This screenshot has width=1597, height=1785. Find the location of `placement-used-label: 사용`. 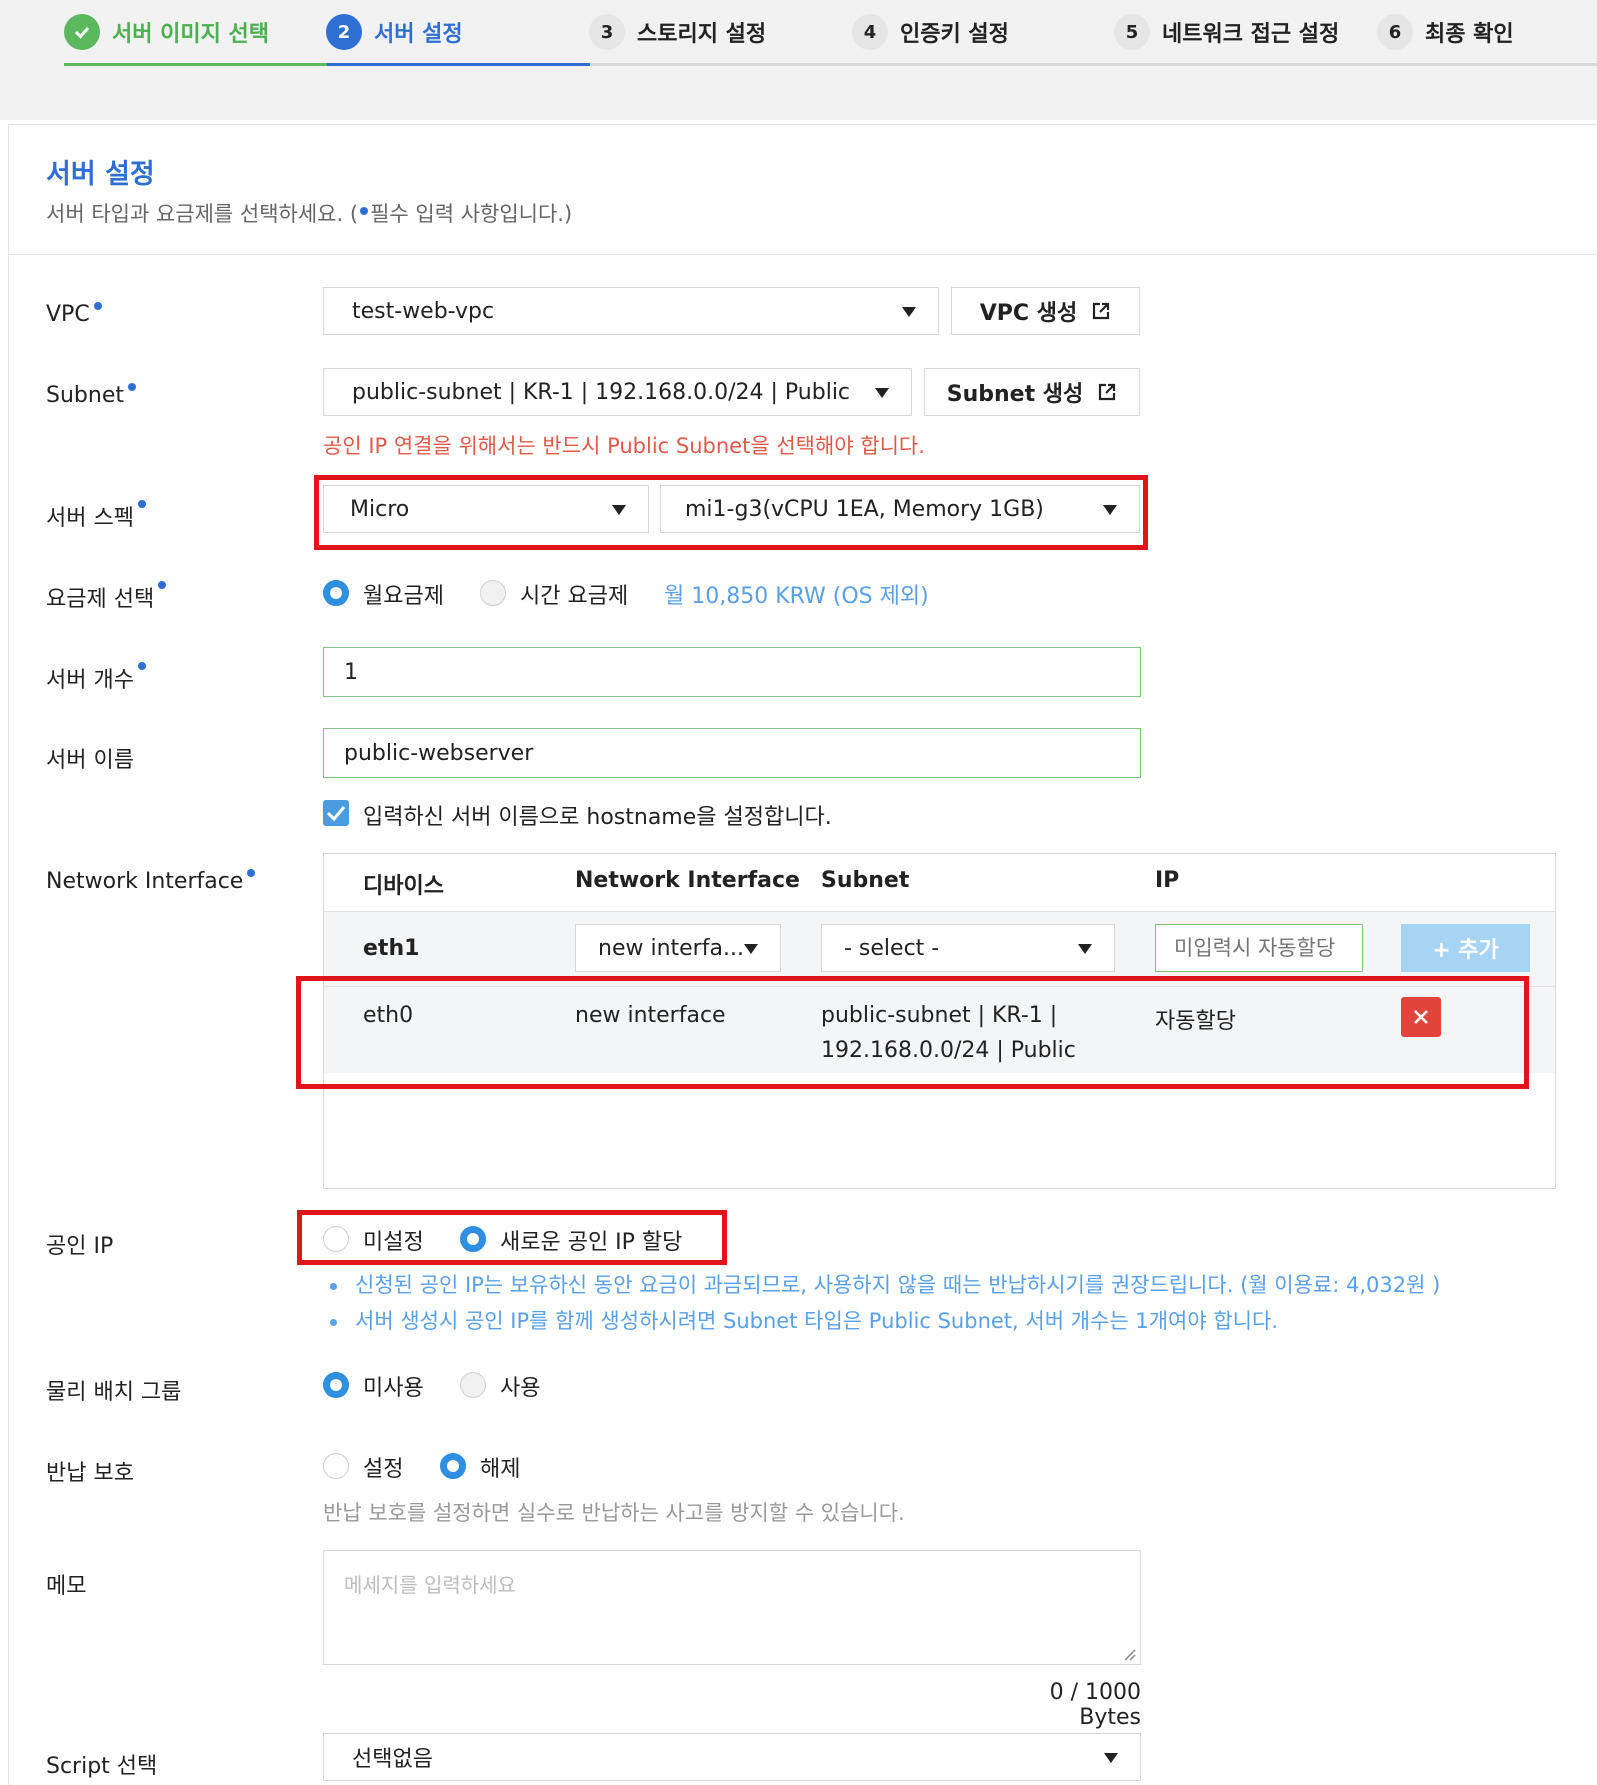

placement-used-label: 사용 is located at coordinates (520, 1386).